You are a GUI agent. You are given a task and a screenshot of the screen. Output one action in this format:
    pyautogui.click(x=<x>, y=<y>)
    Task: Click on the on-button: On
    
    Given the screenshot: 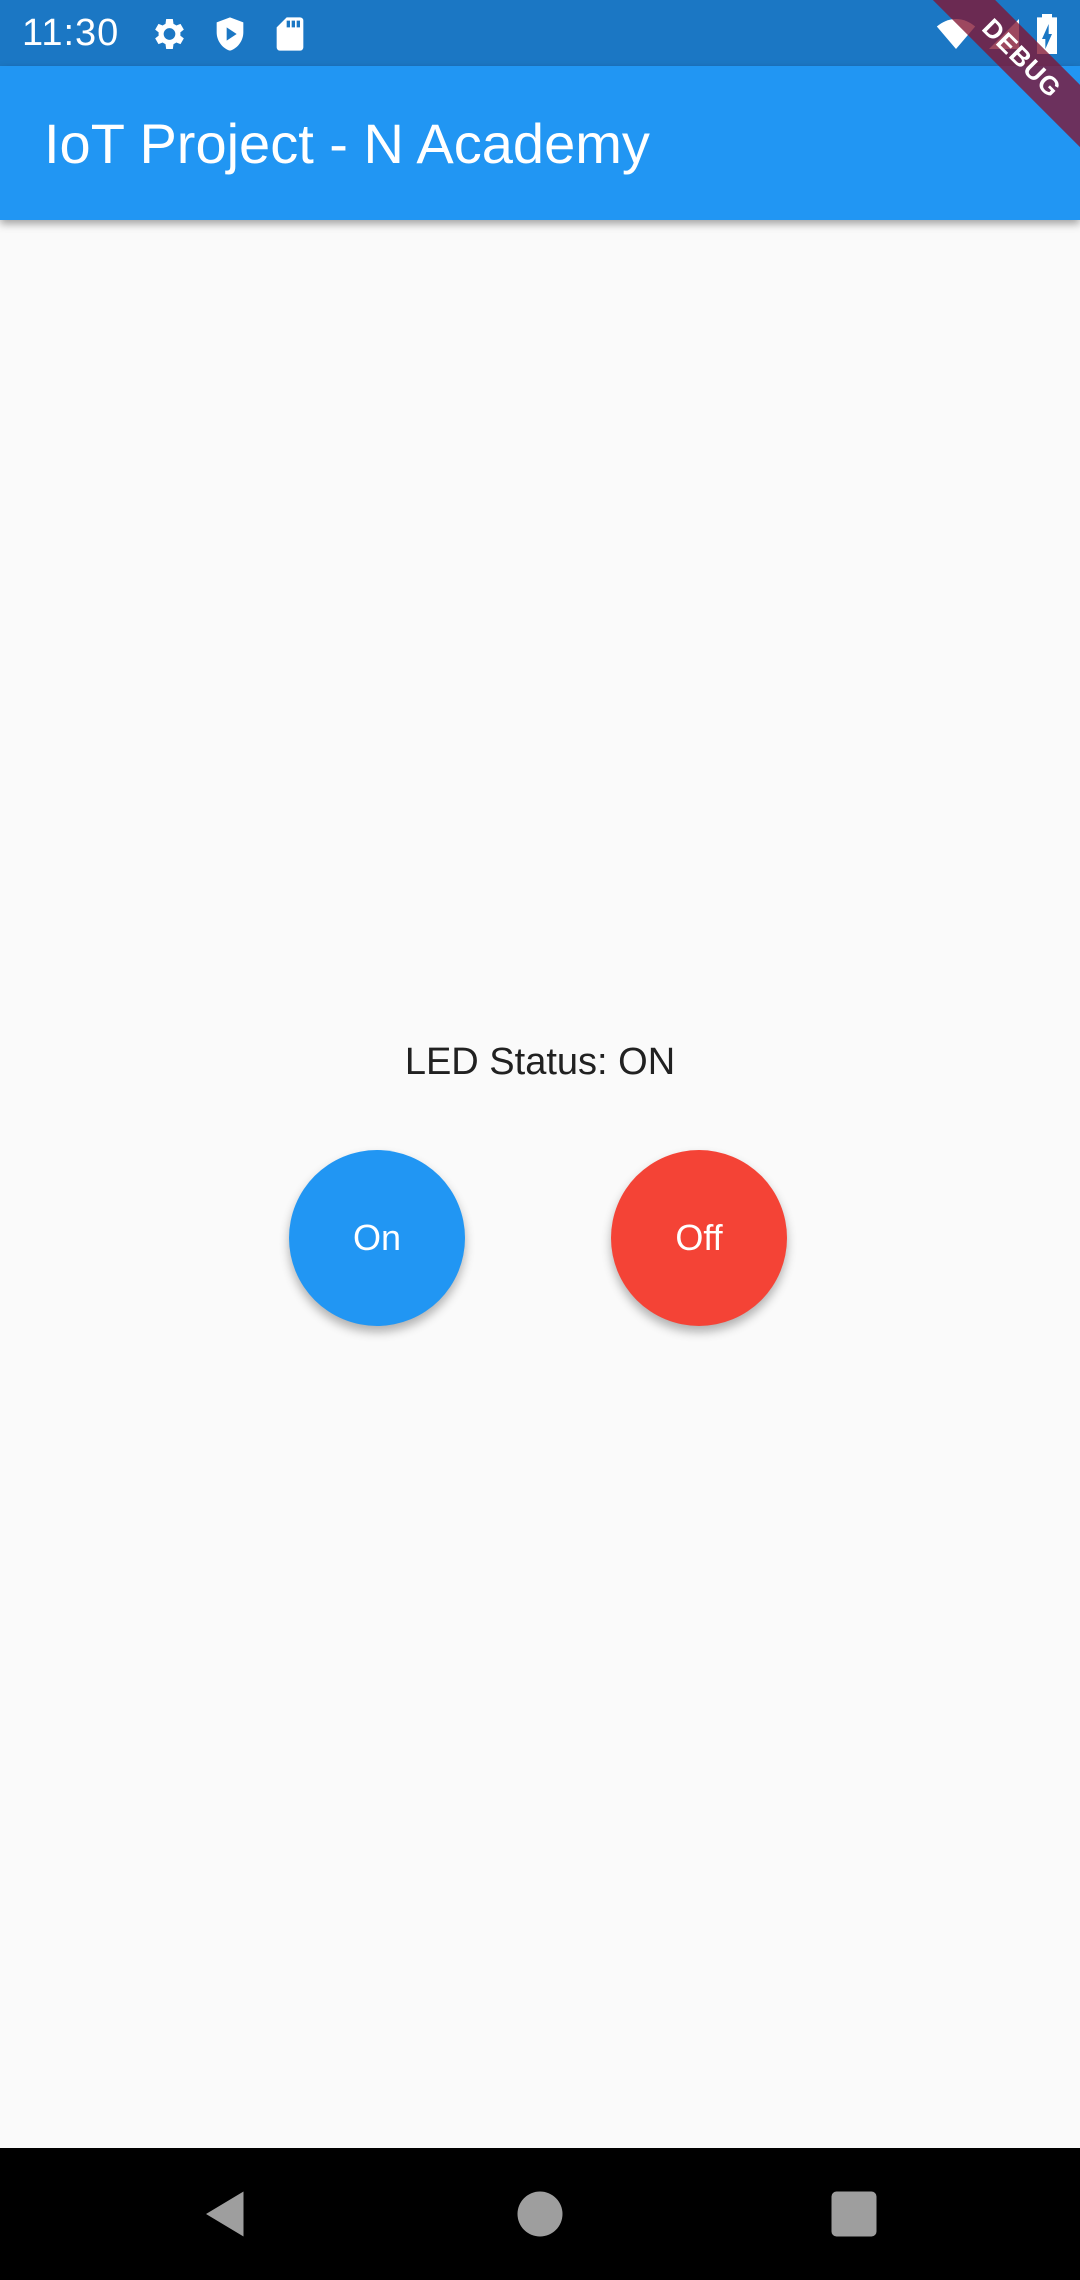 What is the action you would take?
    pyautogui.click(x=377, y=1238)
    